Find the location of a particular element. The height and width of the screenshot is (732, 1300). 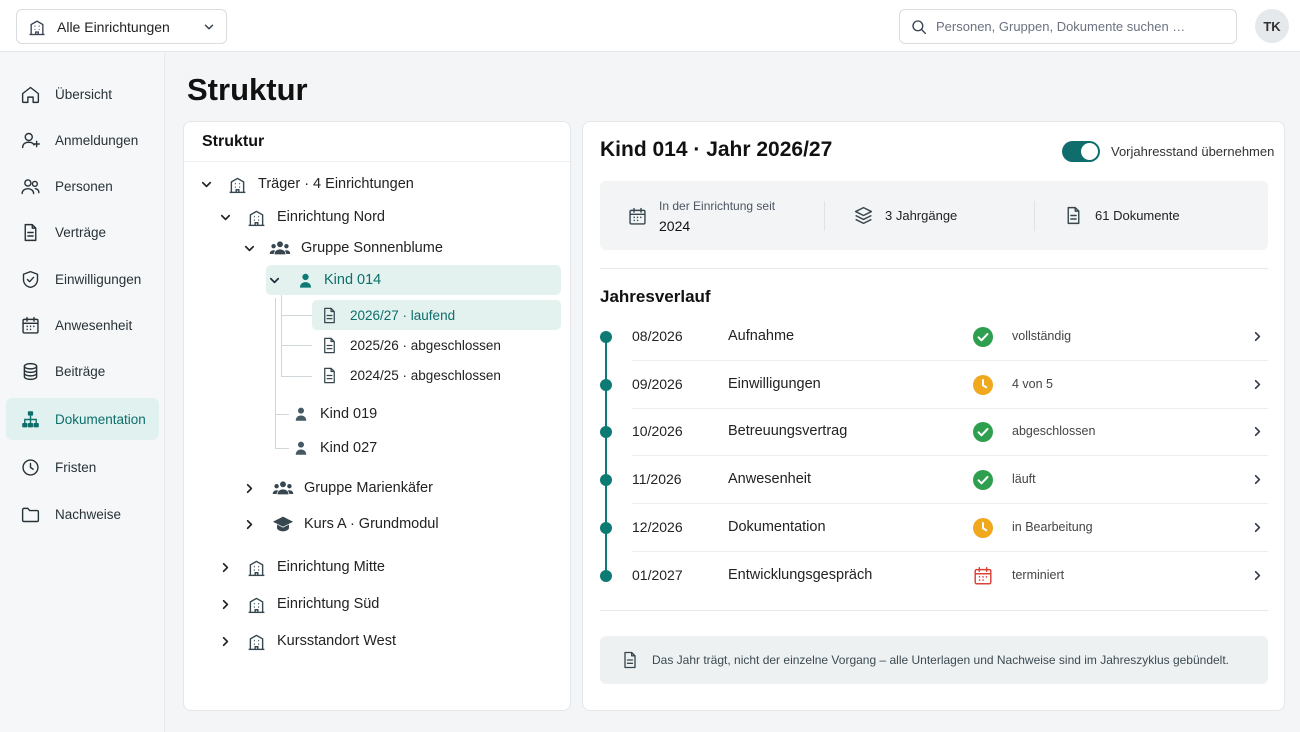

sidebar-item-anmeldungen: Anmeldungen is located at coordinates (82, 140).